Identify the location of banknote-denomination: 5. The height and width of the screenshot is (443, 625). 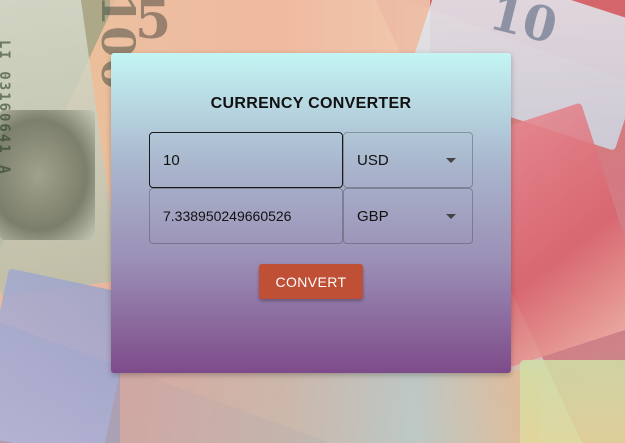
(153, 25).